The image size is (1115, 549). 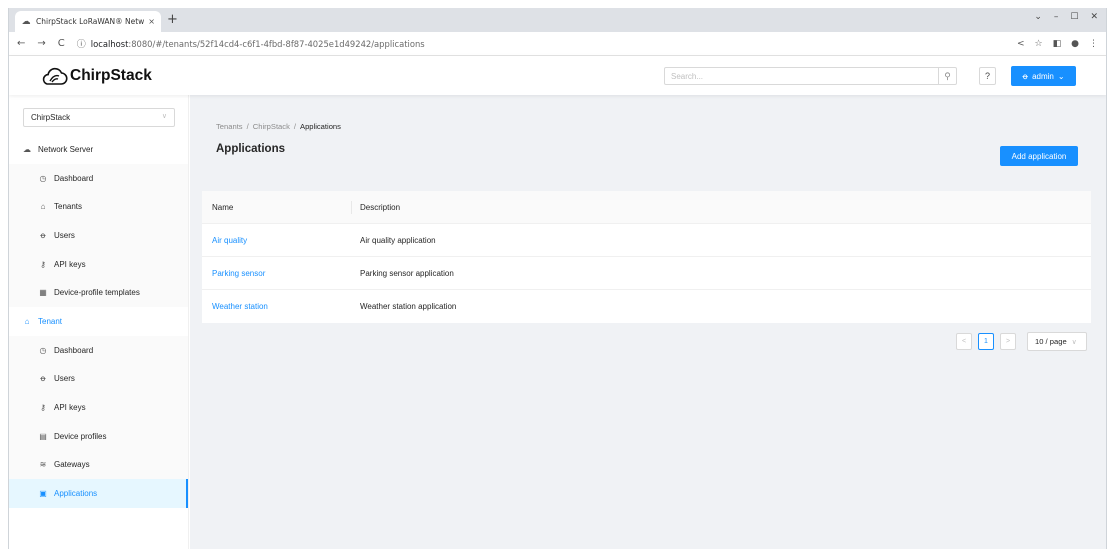 I want to click on sidebar-item-label: Device-profile templates, so click(x=97, y=293).